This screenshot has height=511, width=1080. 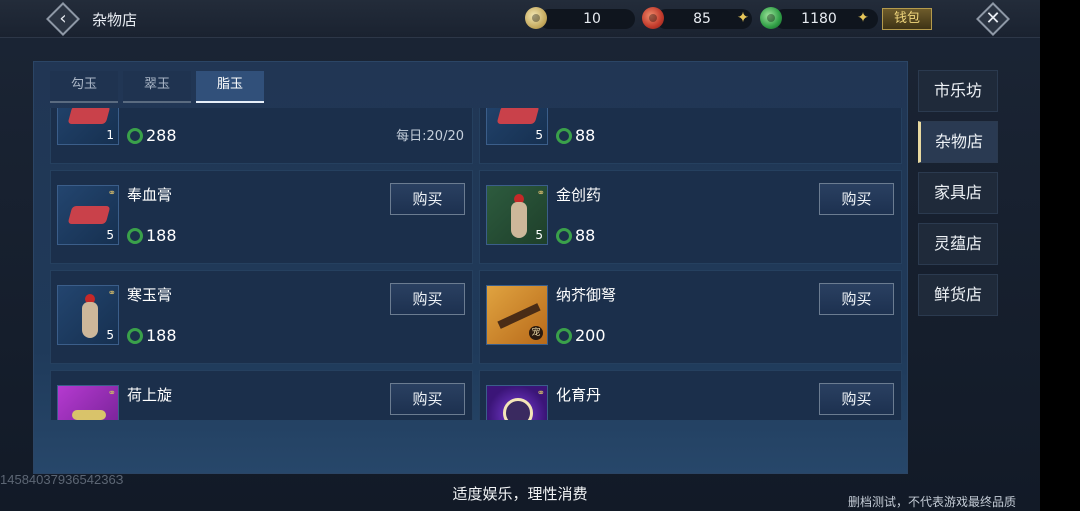 I want to click on item-thumbnail: 5, so click(x=517, y=126).